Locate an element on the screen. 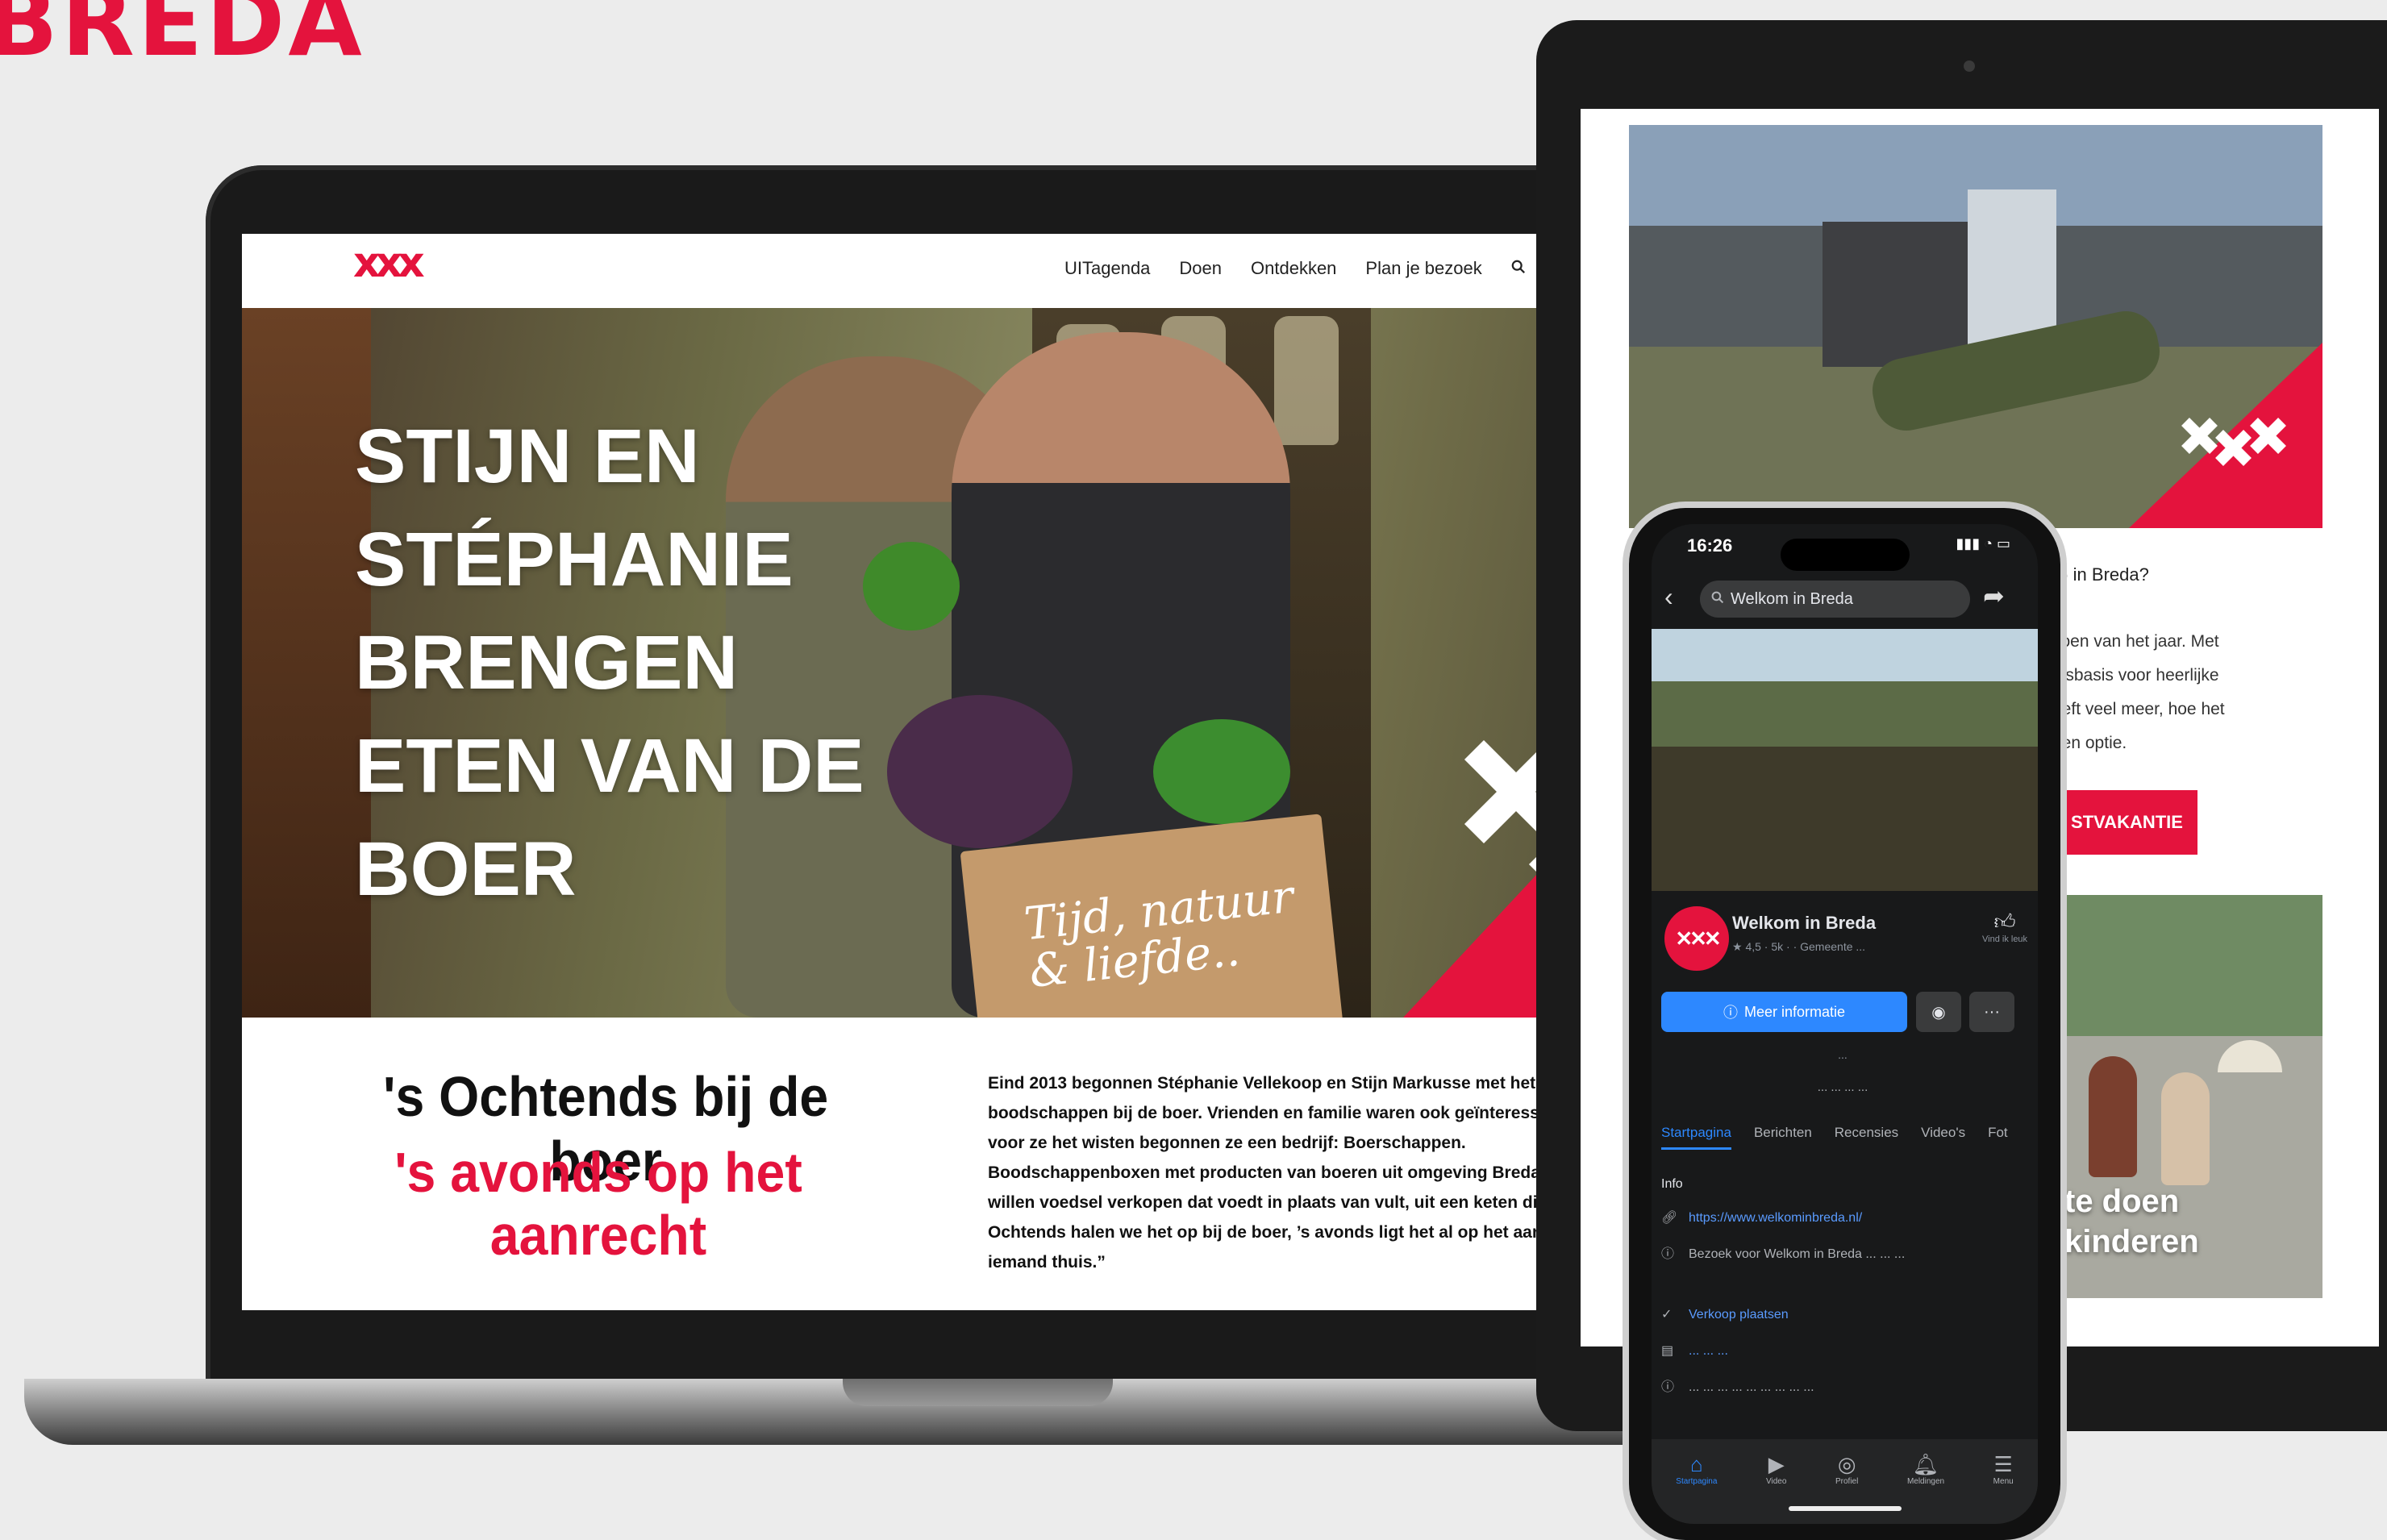  bag-slogan: Tijd, natuur & liefde.. is located at coordinates (1159, 934).